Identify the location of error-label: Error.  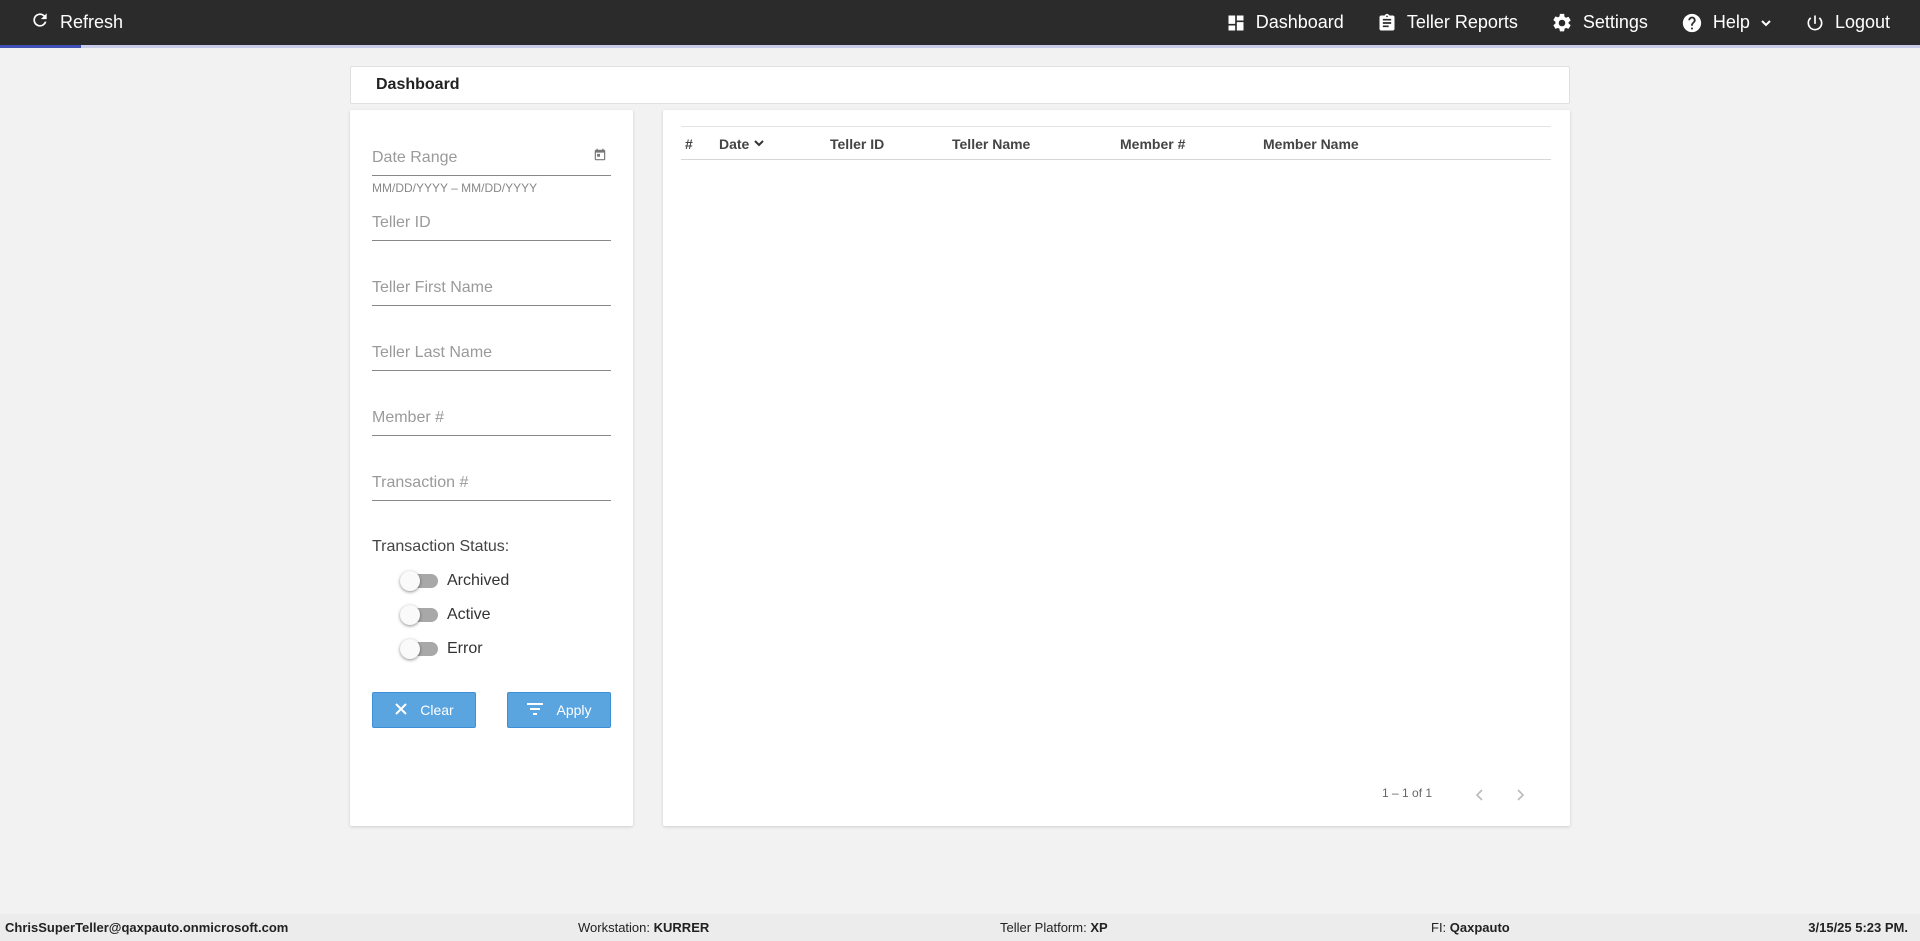
(465, 648).